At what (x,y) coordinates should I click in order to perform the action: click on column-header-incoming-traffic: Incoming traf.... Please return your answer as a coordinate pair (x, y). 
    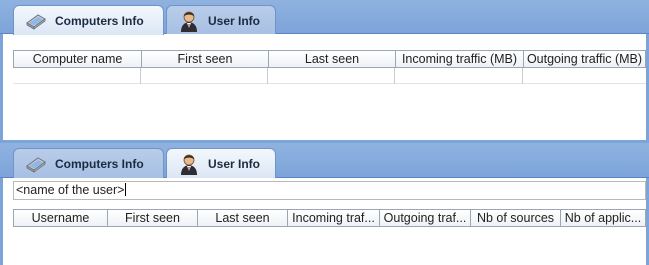
    Looking at the image, I should click on (334, 218).